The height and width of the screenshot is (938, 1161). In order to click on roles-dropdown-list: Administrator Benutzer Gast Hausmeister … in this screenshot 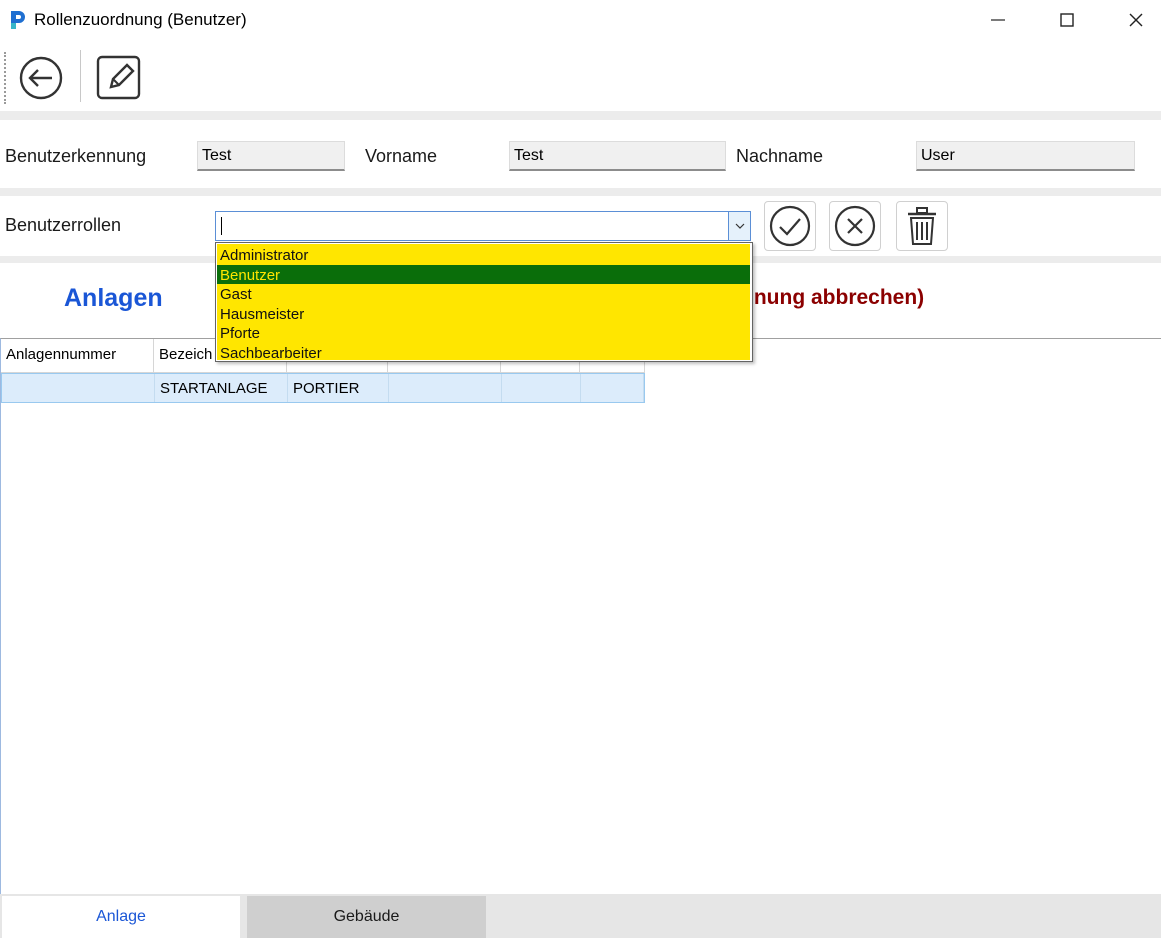, I will do `click(484, 302)`.